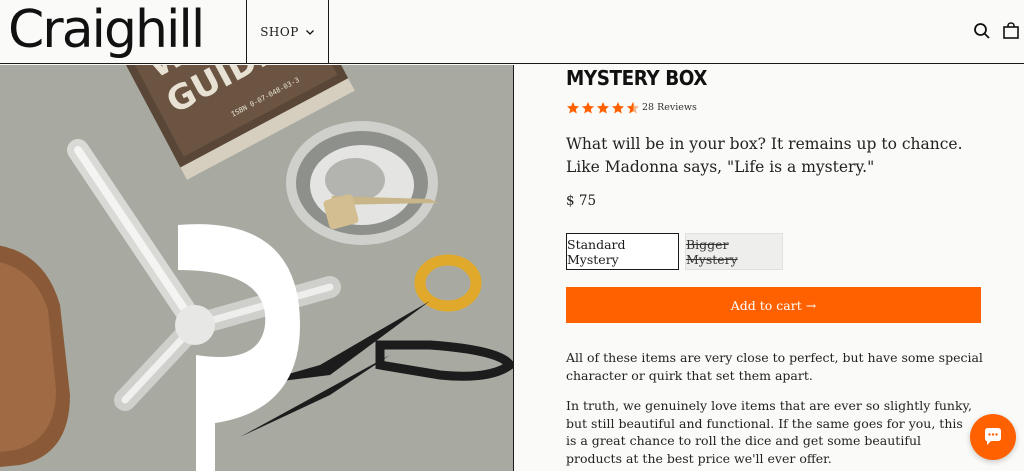  Describe the element at coordinates (637, 78) in the screenshot. I see `product-title: MYSTERY BOX` at that location.